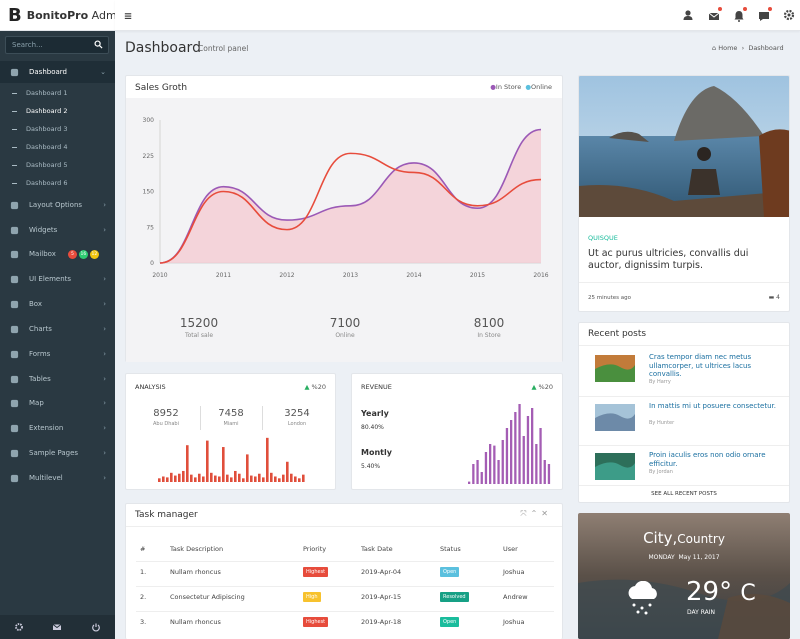 Image resolution: width=800 pixels, height=639 pixels. What do you see at coordinates (14, 354) in the screenshot?
I see `edit-icon` at bounding box center [14, 354].